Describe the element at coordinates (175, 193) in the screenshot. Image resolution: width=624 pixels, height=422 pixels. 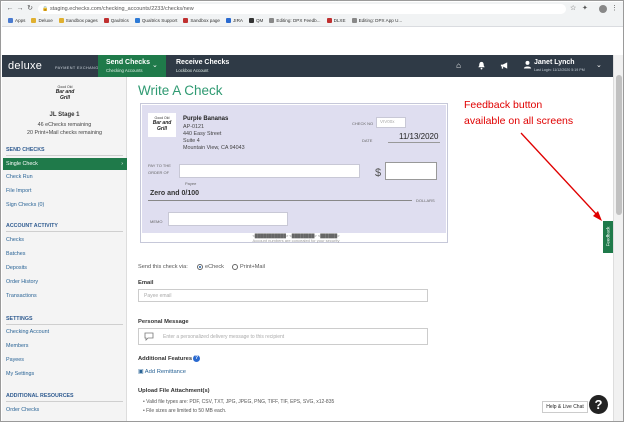
I see `amount-in-words: Zero and 0/100` at that location.